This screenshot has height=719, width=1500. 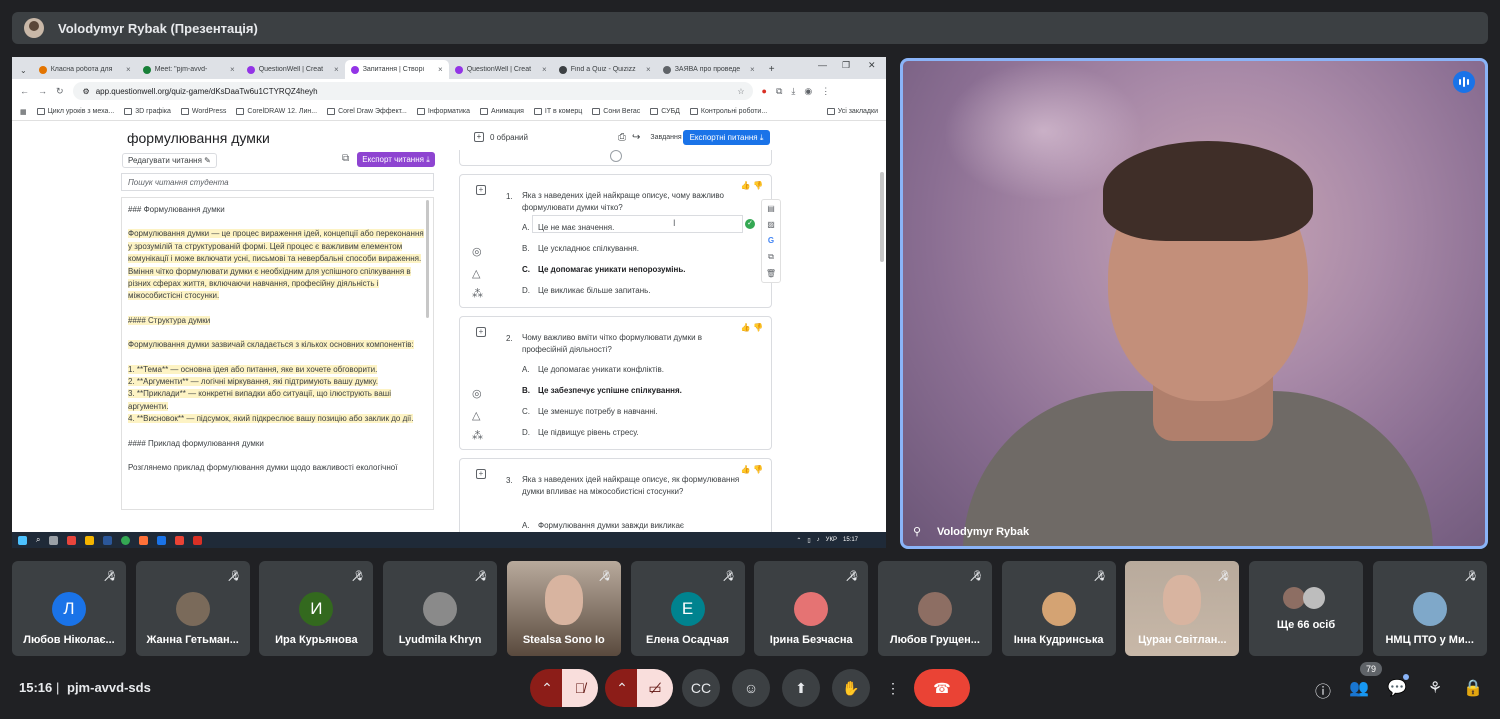 I want to click on select-all-checkbox: +, so click(x=479, y=137).